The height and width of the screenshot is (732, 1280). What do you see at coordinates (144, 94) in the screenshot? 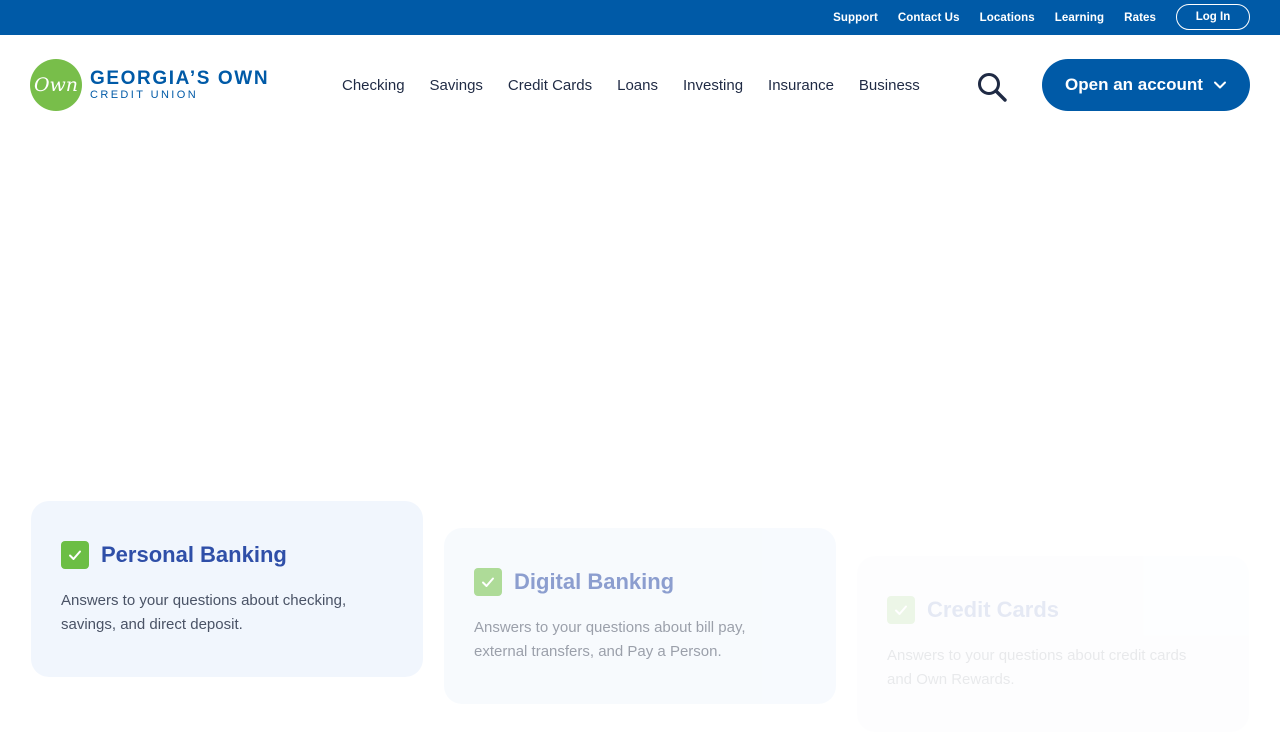
I see `logo-line2: CREDIT UNION` at bounding box center [144, 94].